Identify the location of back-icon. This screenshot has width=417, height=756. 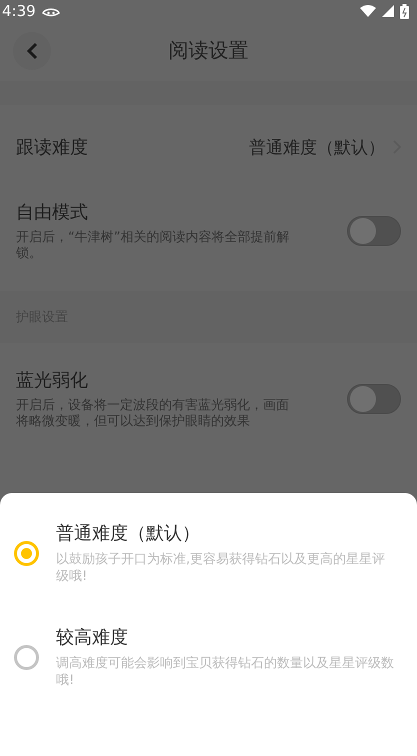
(32, 51).